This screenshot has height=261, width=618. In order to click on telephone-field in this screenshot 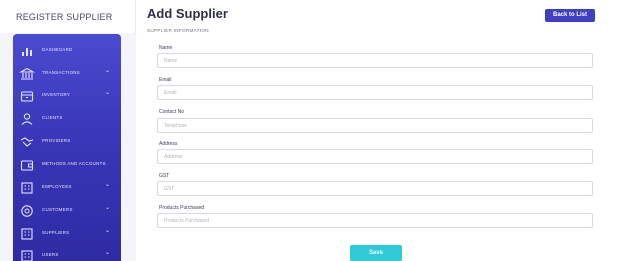, I will do `click(375, 125)`.